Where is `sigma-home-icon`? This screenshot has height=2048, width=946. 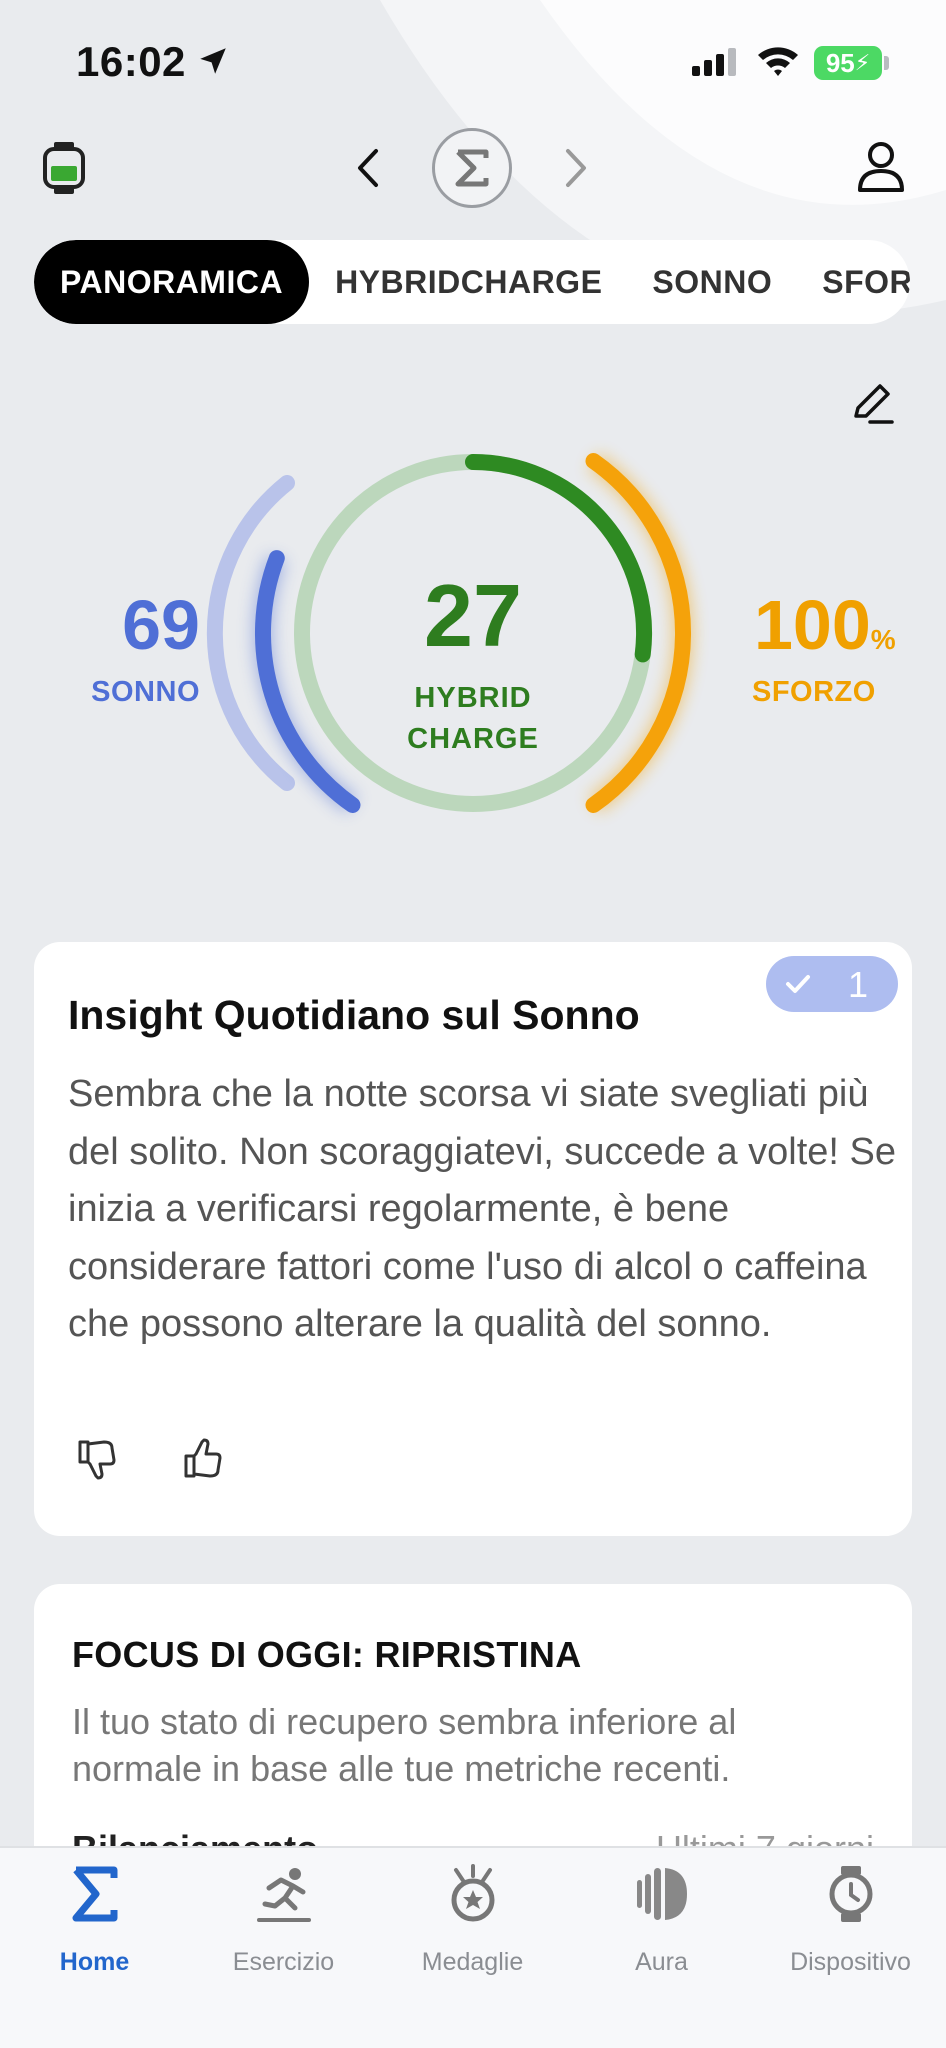 sigma-home-icon is located at coordinates (95, 1894).